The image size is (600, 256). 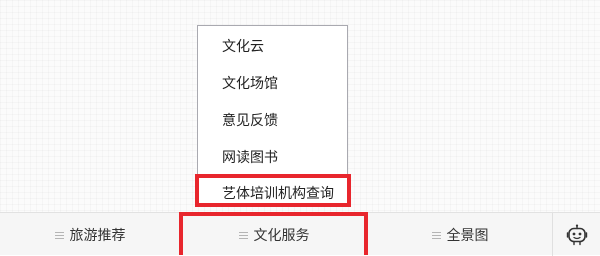 I want to click on robot-icon, so click(x=576, y=234).